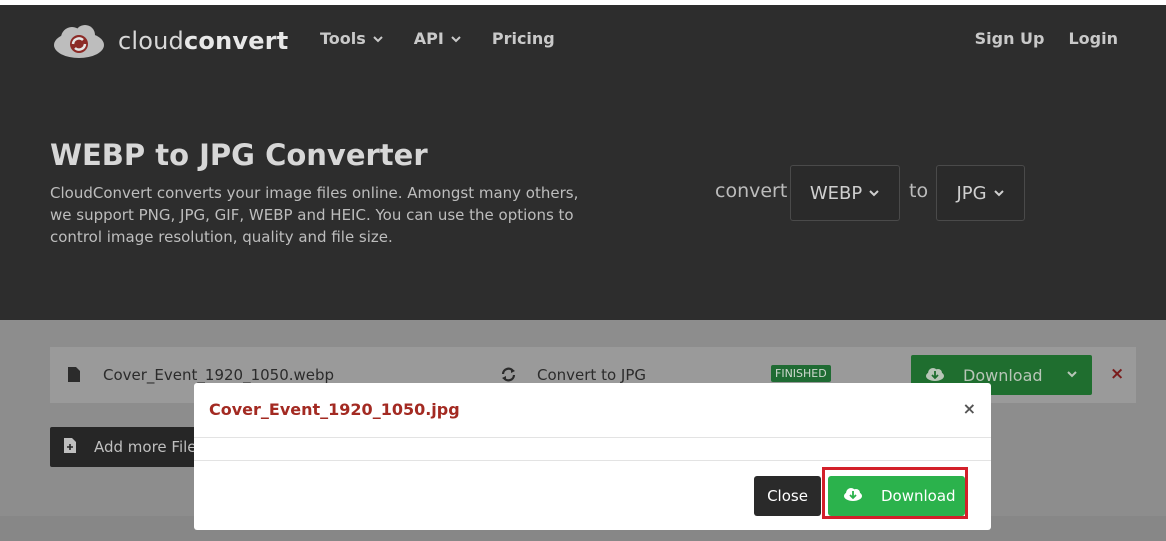 This screenshot has height=541, width=1166. What do you see at coordinates (845, 193) in the screenshot?
I see `from-format-select: WEBP` at bounding box center [845, 193].